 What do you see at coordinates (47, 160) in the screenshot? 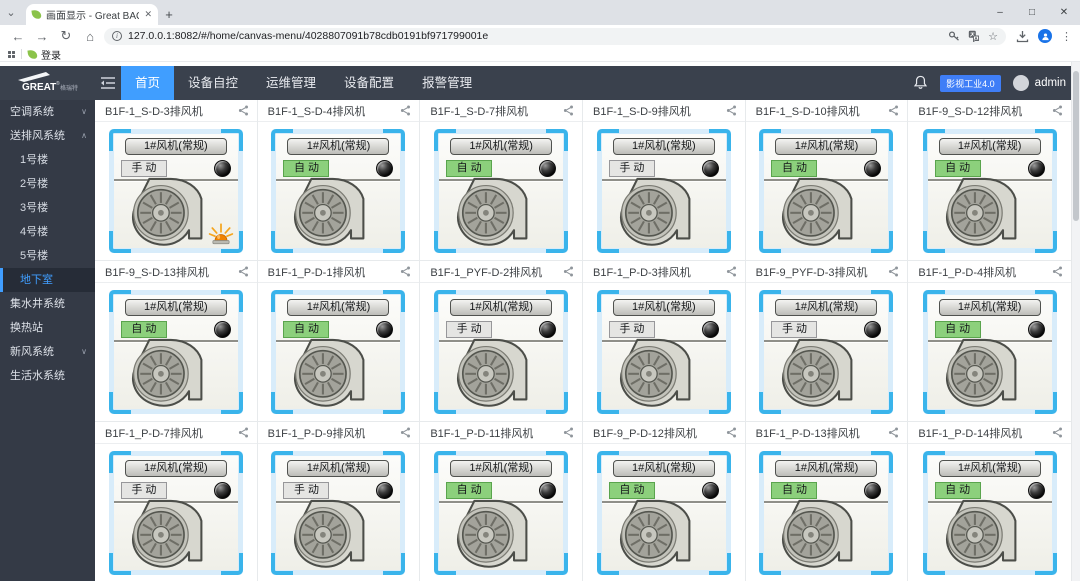
I see `sidebar-item: 1号楼` at bounding box center [47, 160].